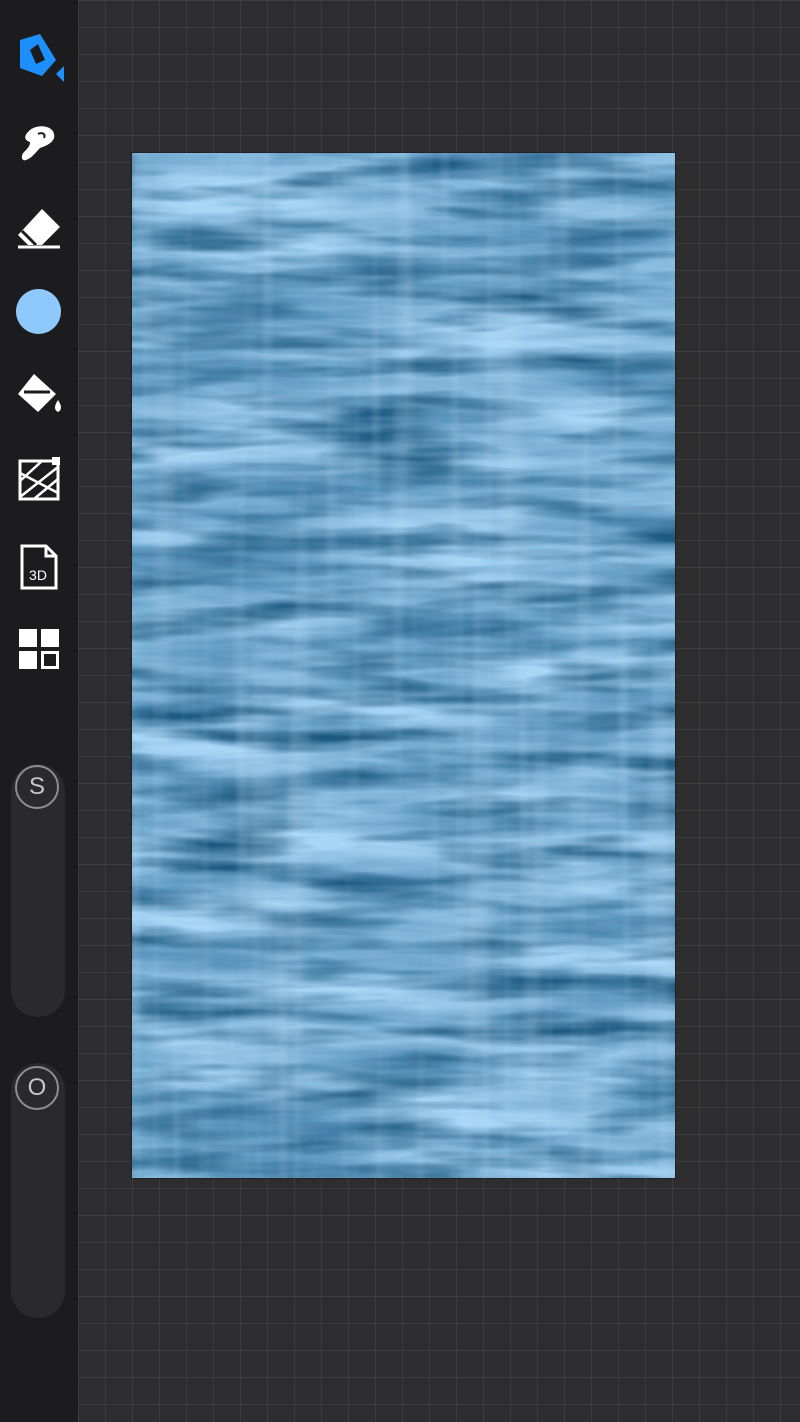  Describe the element at coordinates (38, 575) in the screenshot. I see `3d-label: 3D` at that location.